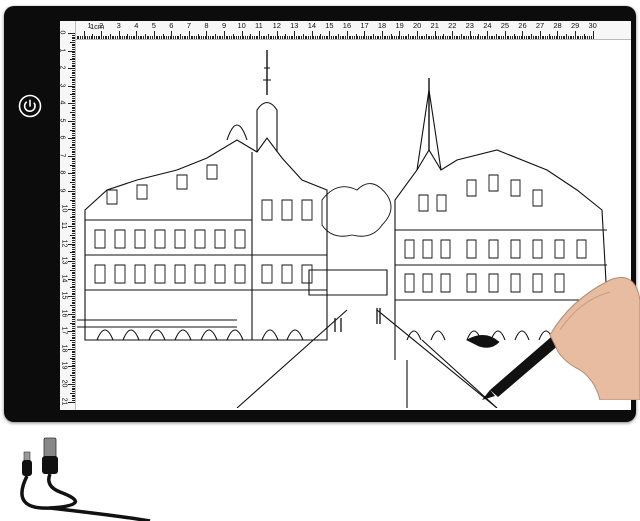 This screenshot has height=521, width=640. What do you see at coordinates (30, 106) in the screenshot?
I see `power-button` at bounding box center [30, 106].